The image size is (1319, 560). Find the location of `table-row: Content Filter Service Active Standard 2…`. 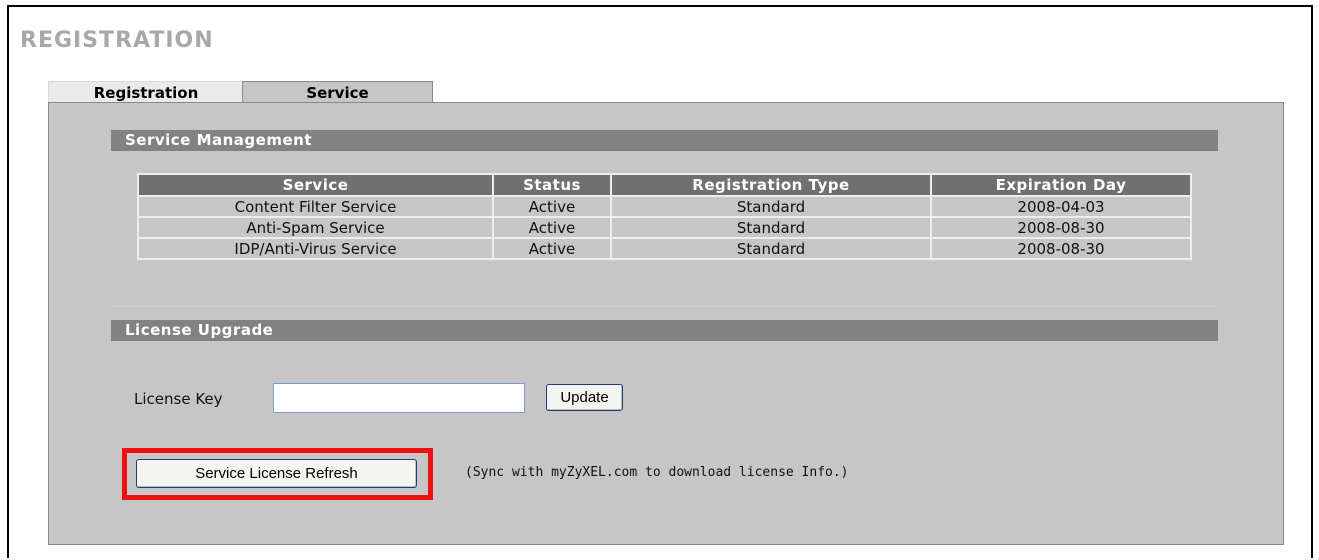

table-row: Content Filter Service Active Standard 2… is located at coordinates (664, 206).